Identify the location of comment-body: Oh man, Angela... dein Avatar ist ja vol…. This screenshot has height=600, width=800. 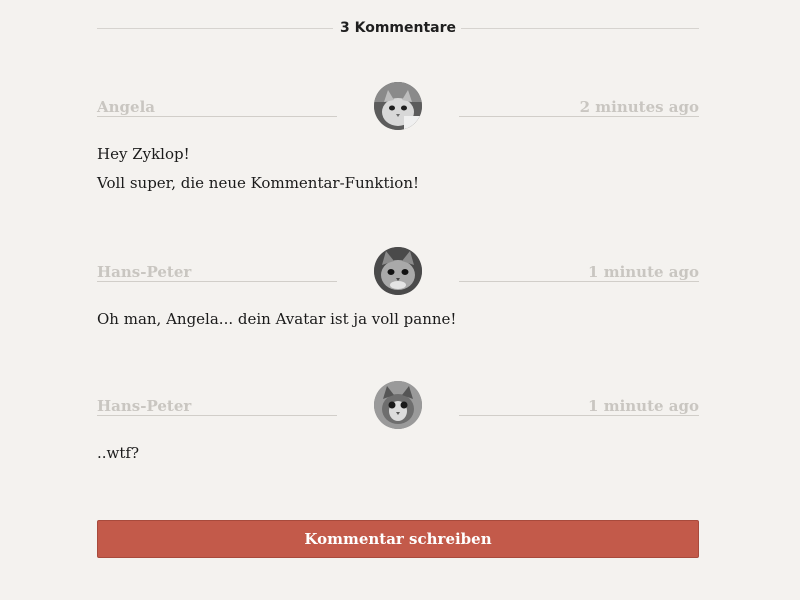
(398, 319).